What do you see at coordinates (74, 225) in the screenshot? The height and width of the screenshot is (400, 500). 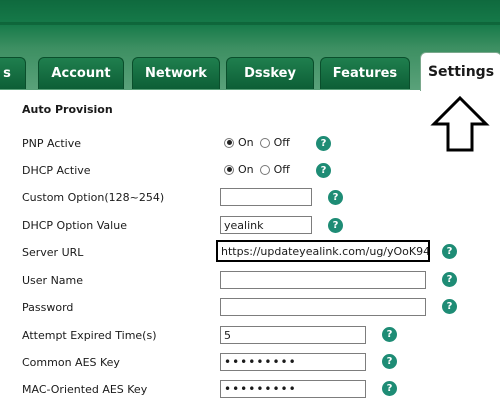 I see `dhcp-option-value-label: DHCP Option Value` at bounding box center [74, 225].